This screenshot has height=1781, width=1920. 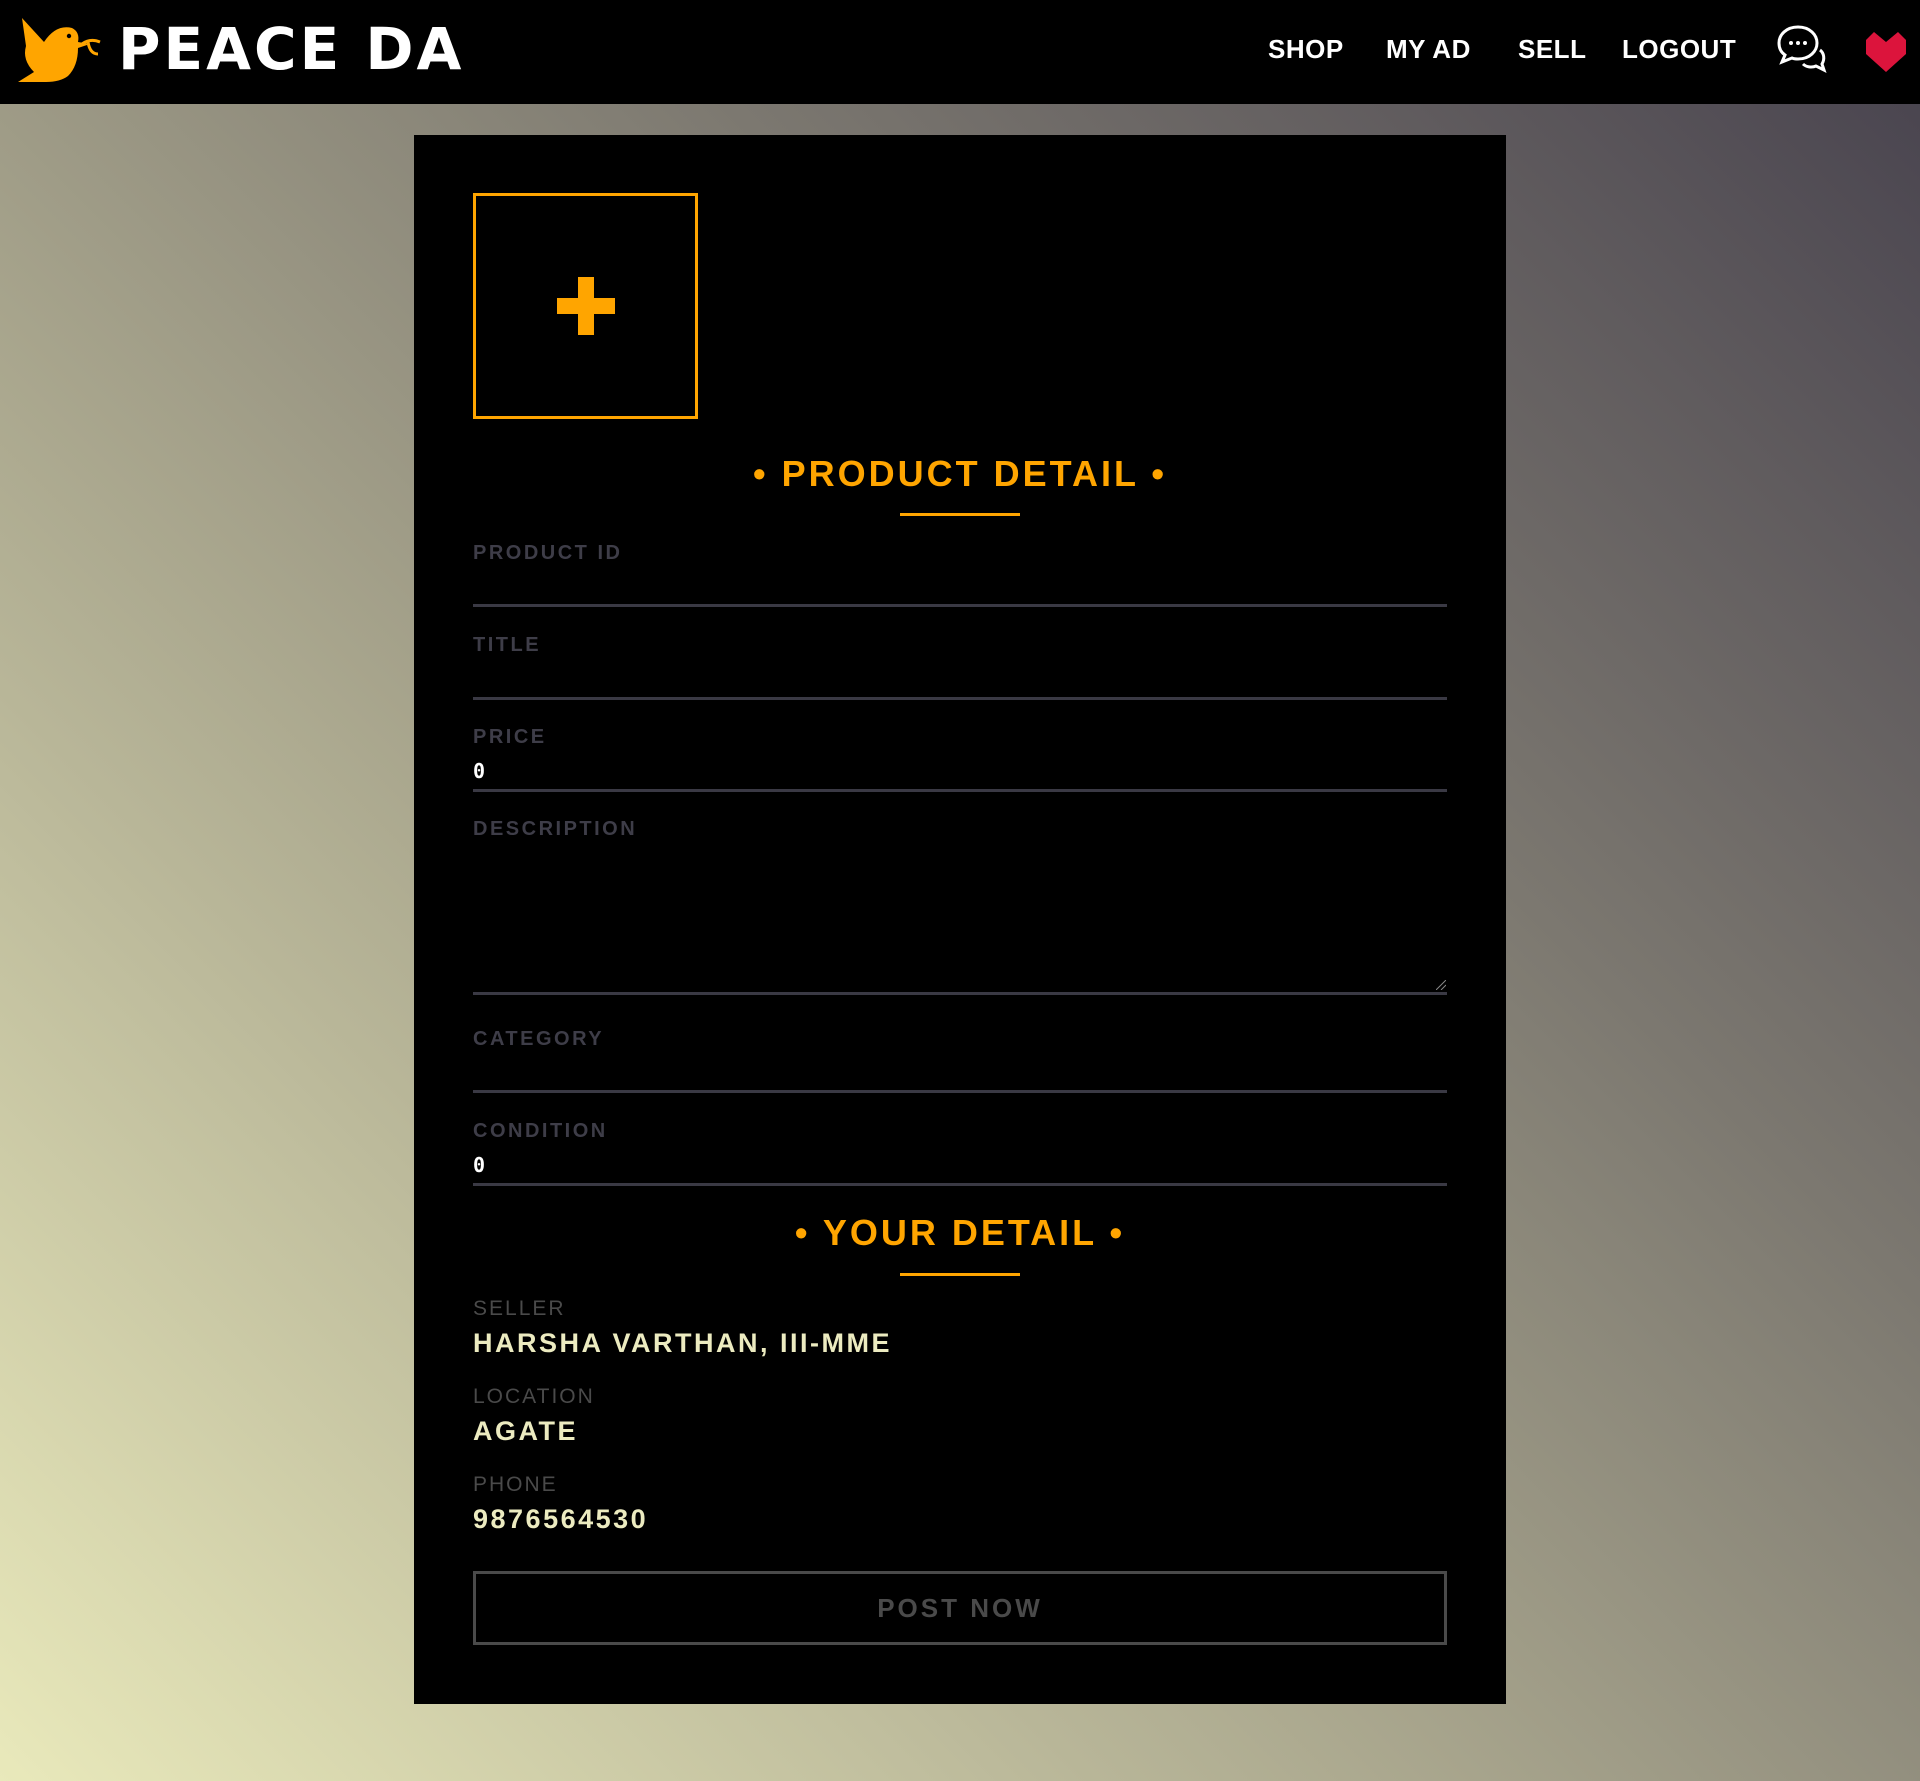 I want to click on description-label: DESCRIPTION, so click(x=555, y=829).